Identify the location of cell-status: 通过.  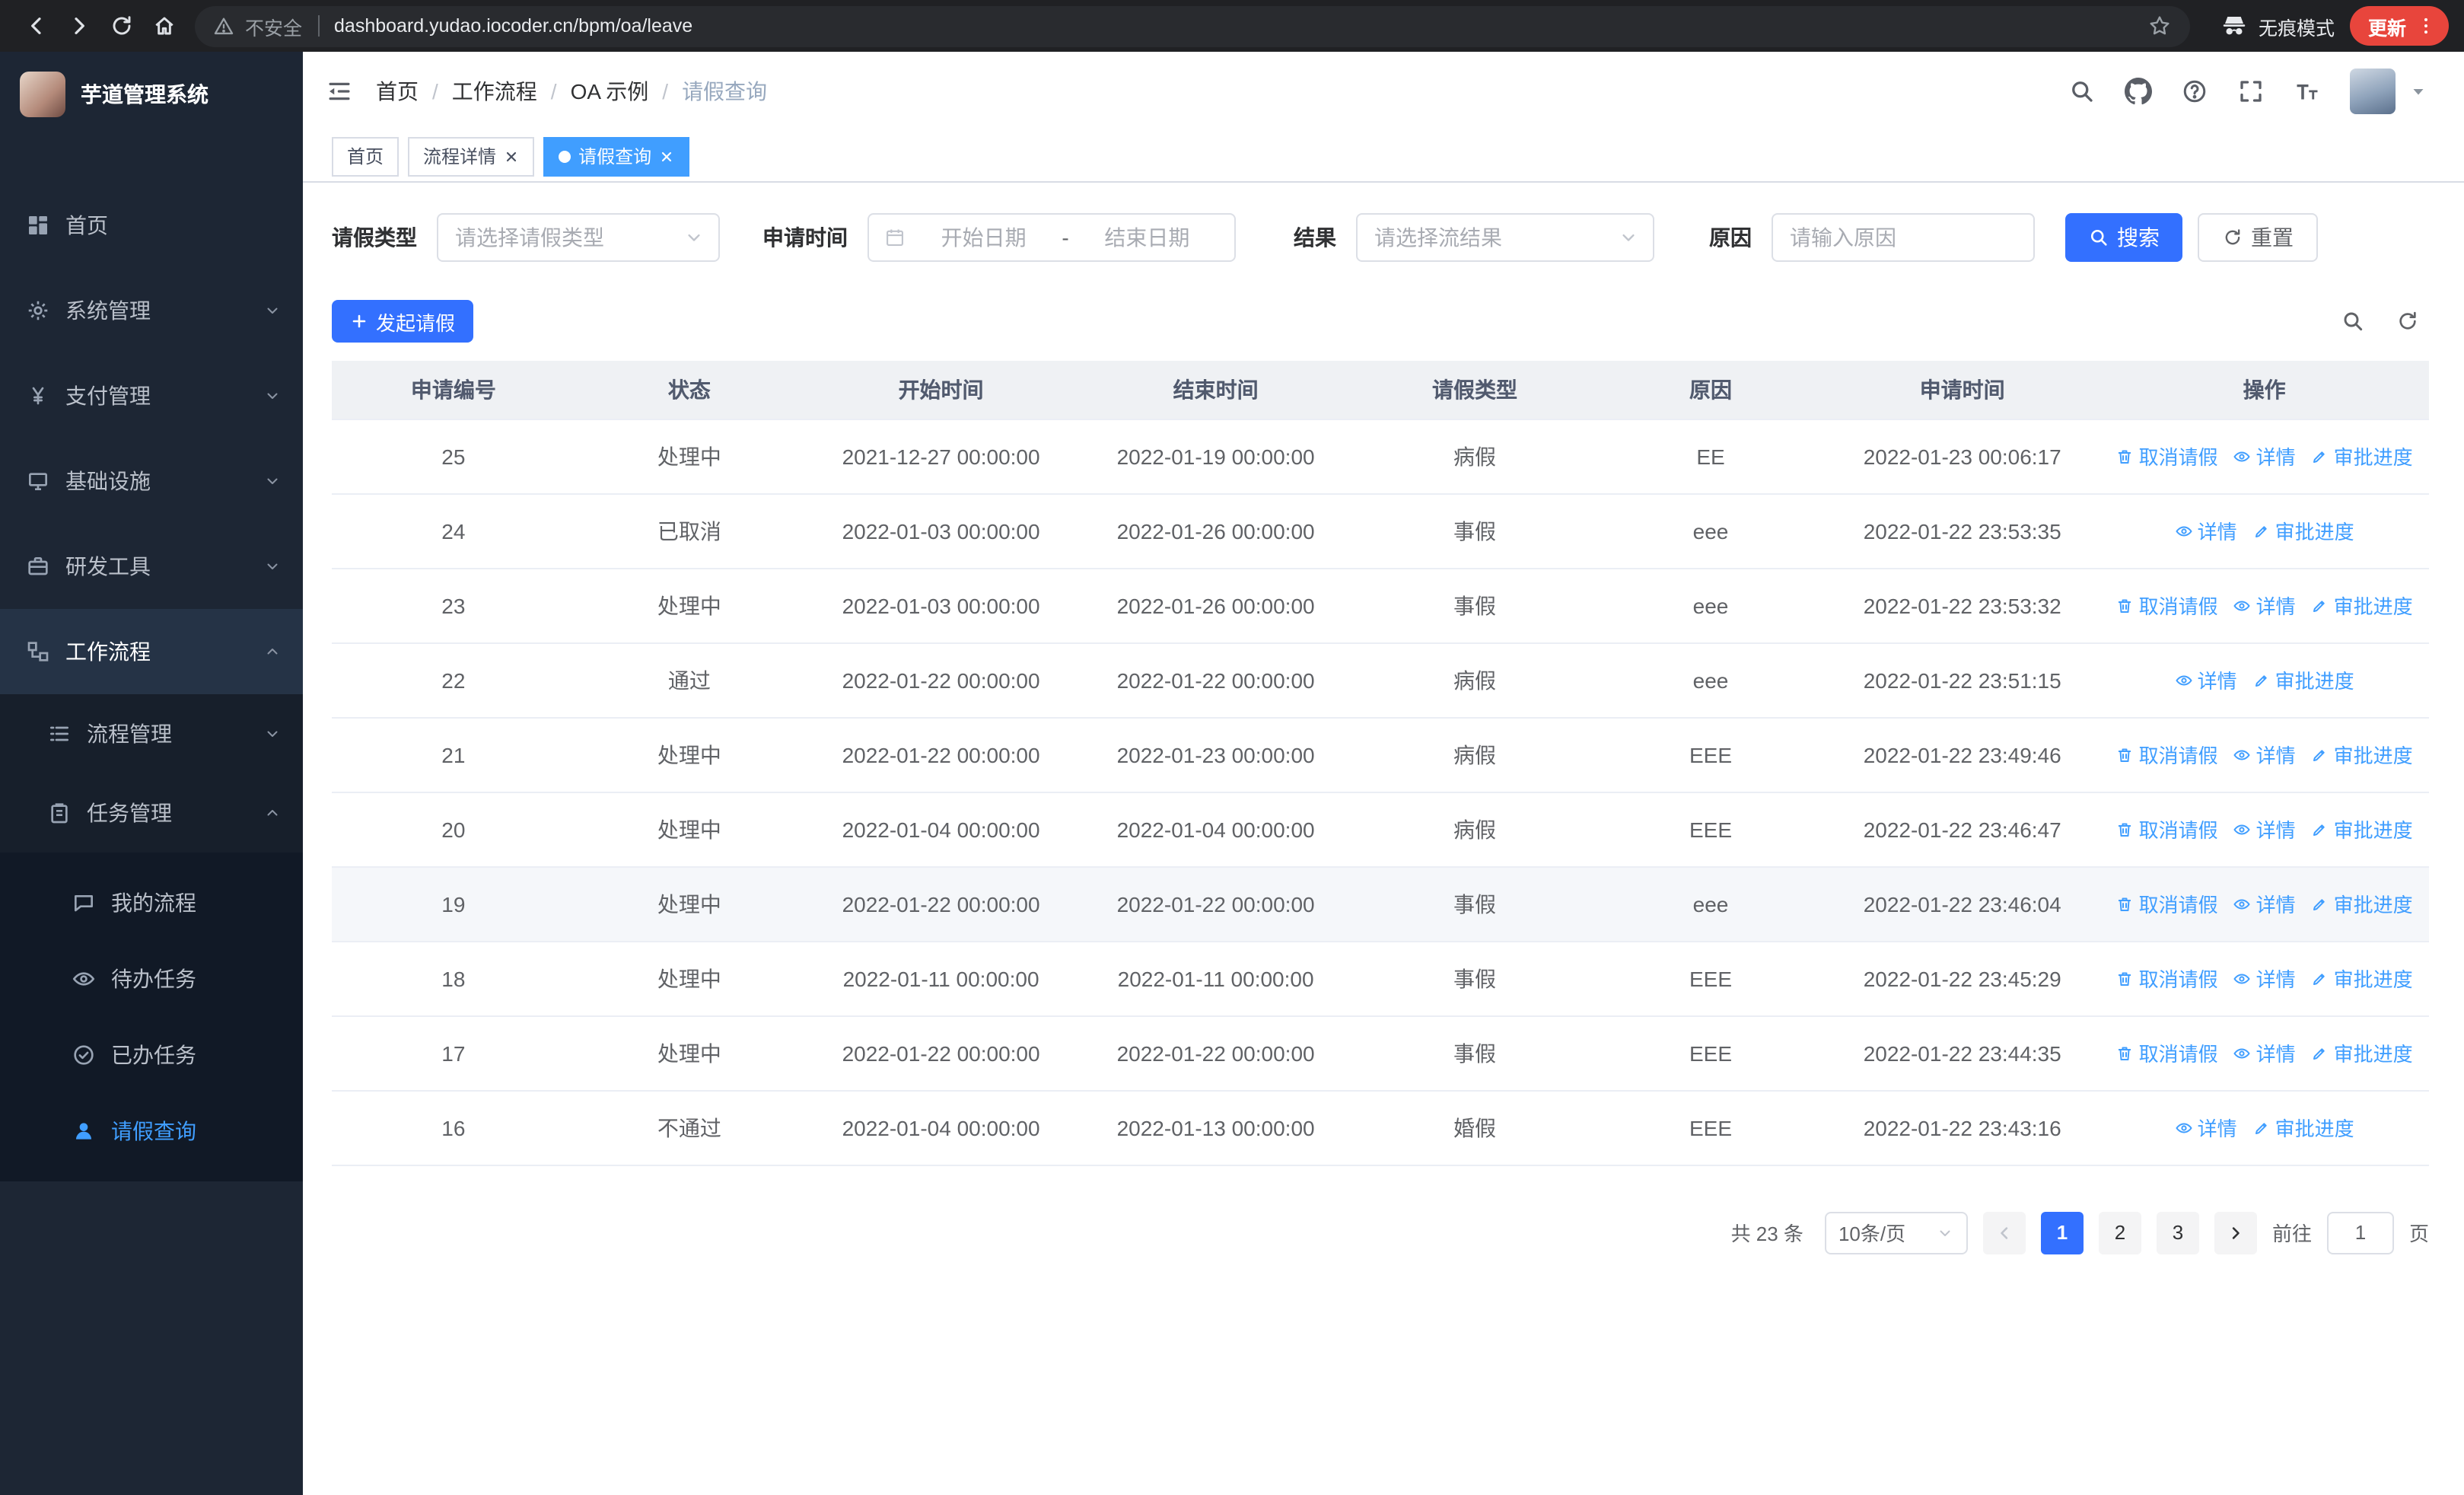
(689, 680).